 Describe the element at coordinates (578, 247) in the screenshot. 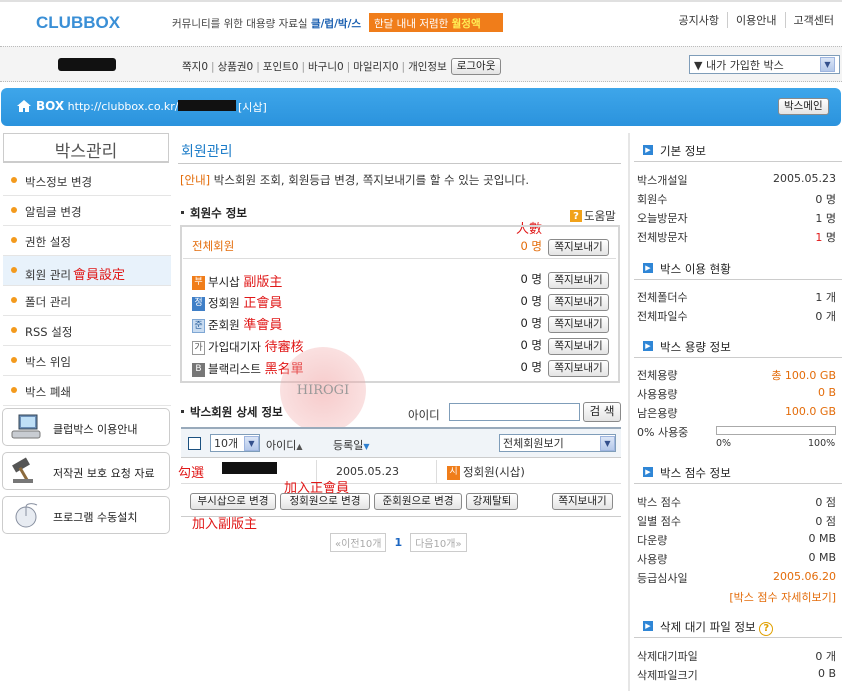

I see `send-message-all-button: 쪽지보내기` at that location.